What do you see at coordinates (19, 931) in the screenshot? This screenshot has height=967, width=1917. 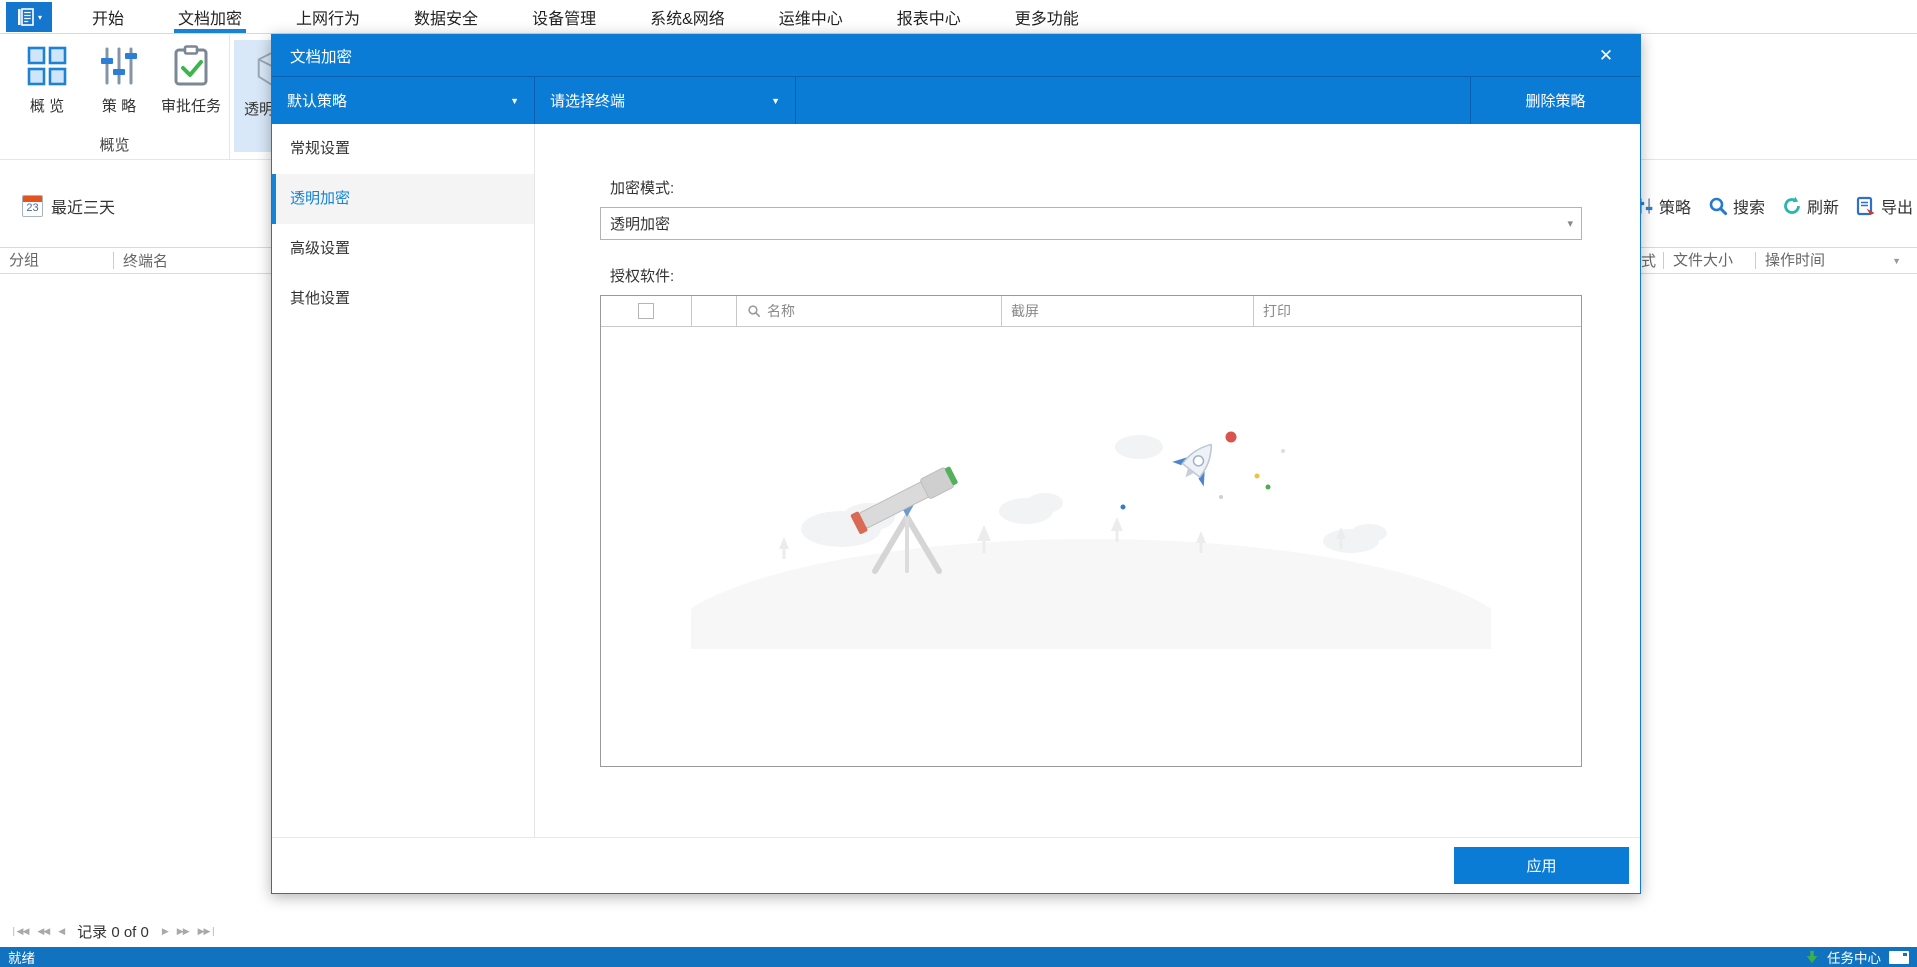 I see `first-page-button: ❘◀◀` at bounding box center [19, 931].